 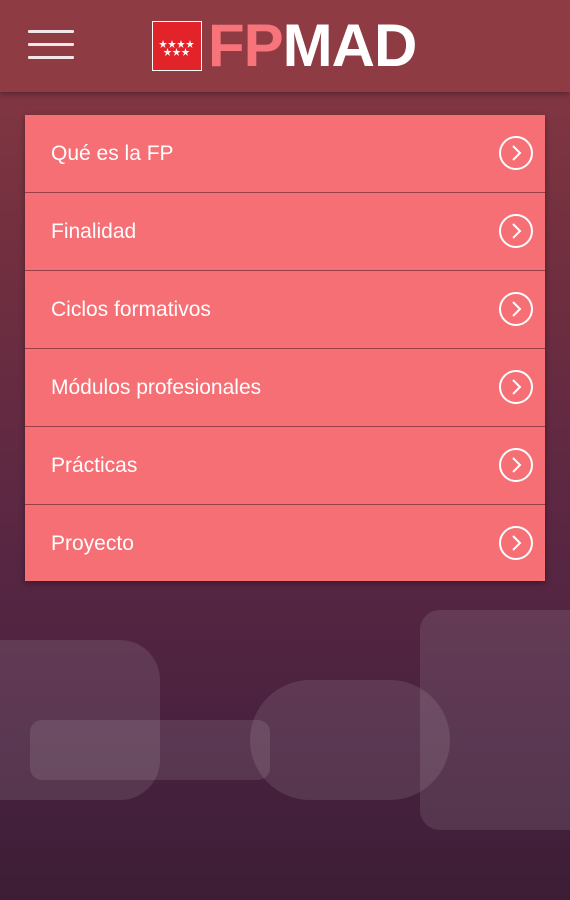 What do you see at coordinates (94, 231) in the screenshot?
I see `menu-item-label: Finalidad` at bounding box center [94, 231].